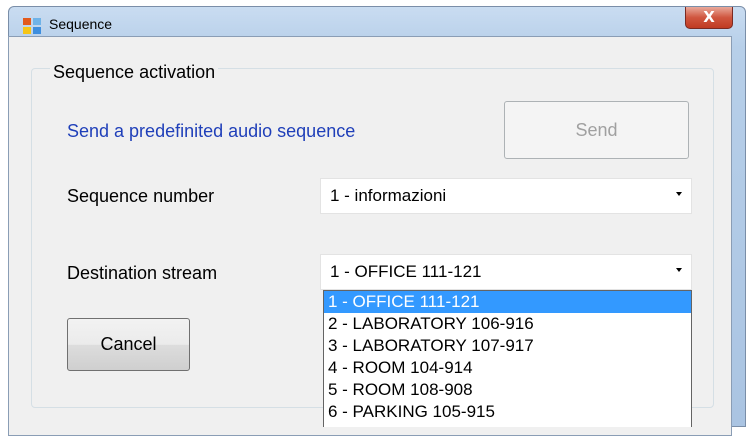  Describe the element at coordinates (128, 344) in the screenshot. I see `cancel-button: Cancel` at that location.